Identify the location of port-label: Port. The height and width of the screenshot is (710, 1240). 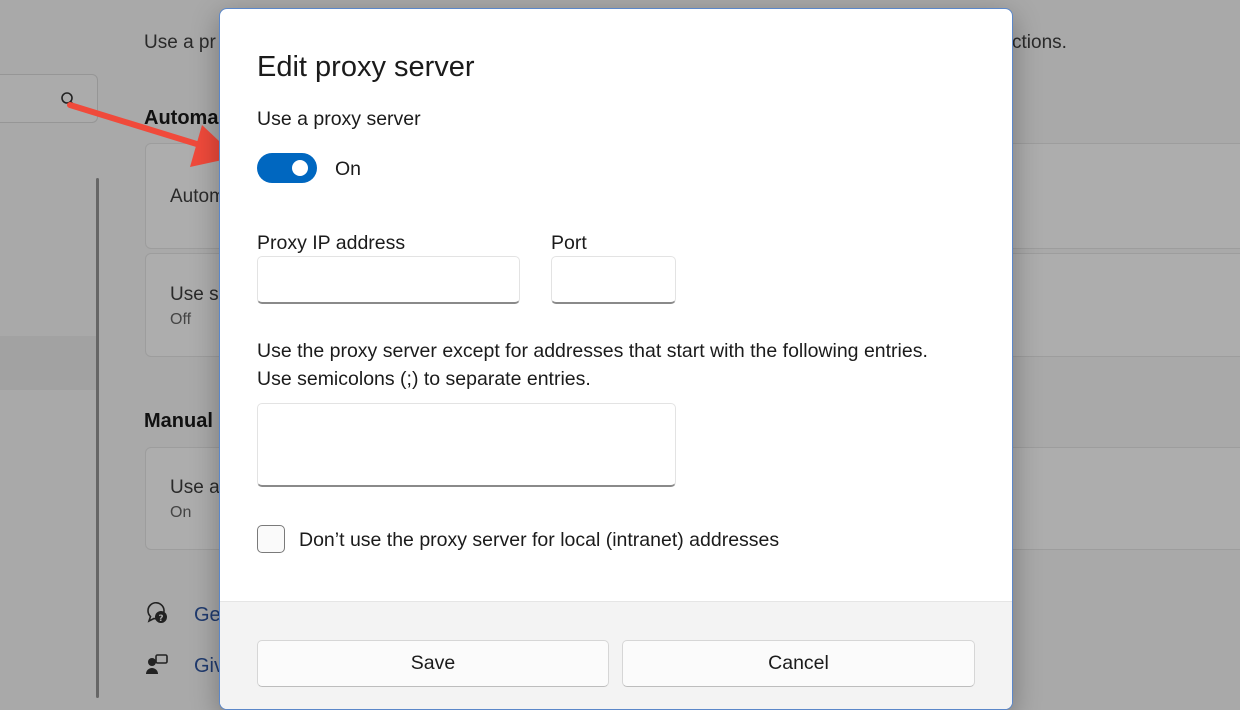
(569, 243).